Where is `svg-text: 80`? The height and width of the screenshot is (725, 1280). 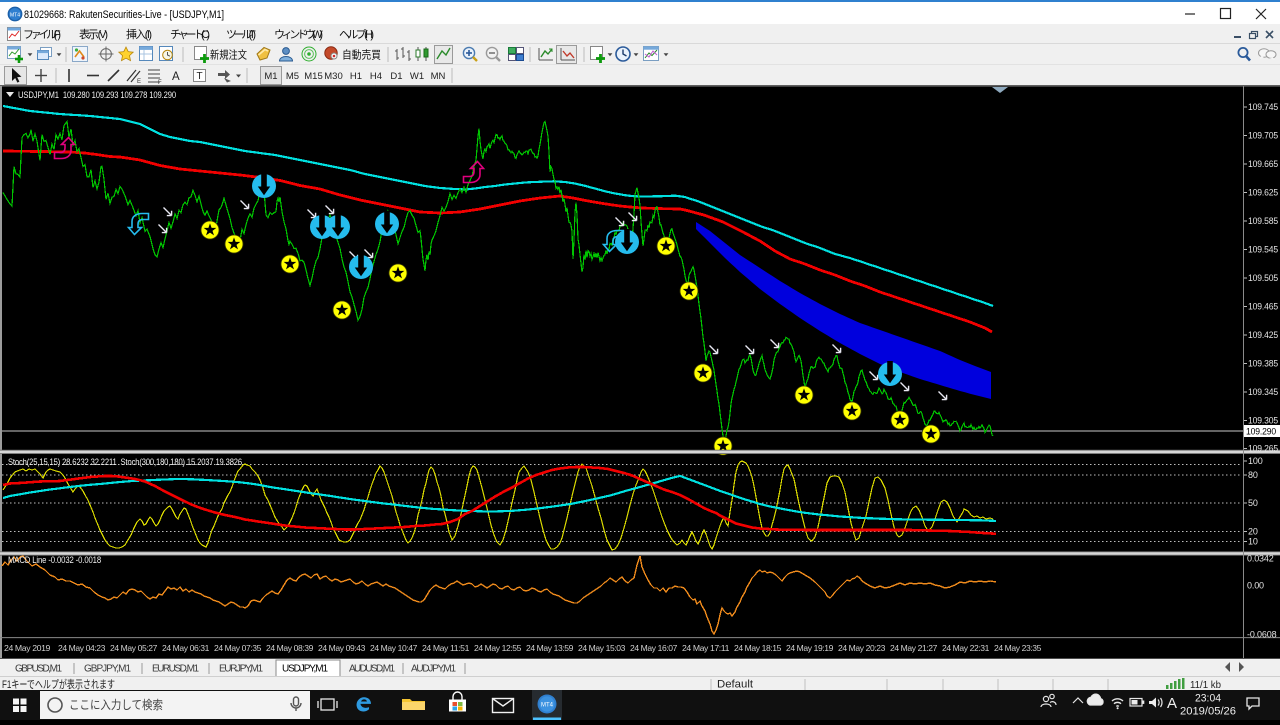
svg-text: 80 is located at coordinates (1253, 475).